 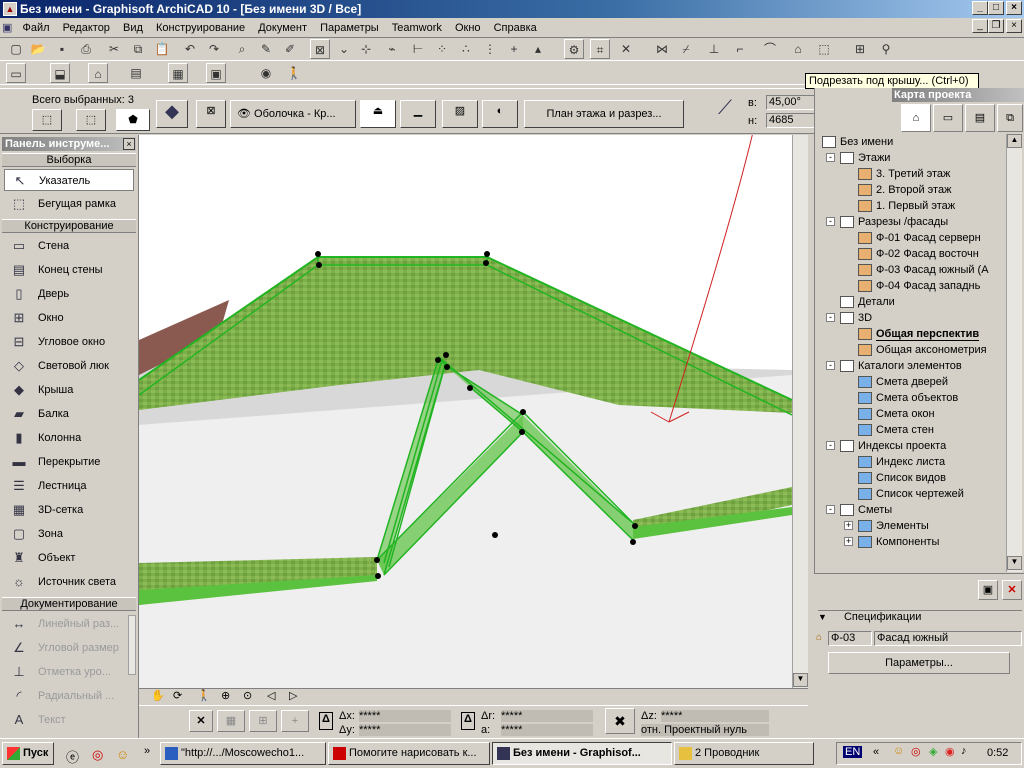 What do you see at coordinates (69, 582) in the screenshot?
I see `tool-light: ☼ Источник света` at bounding box center [69, 582].